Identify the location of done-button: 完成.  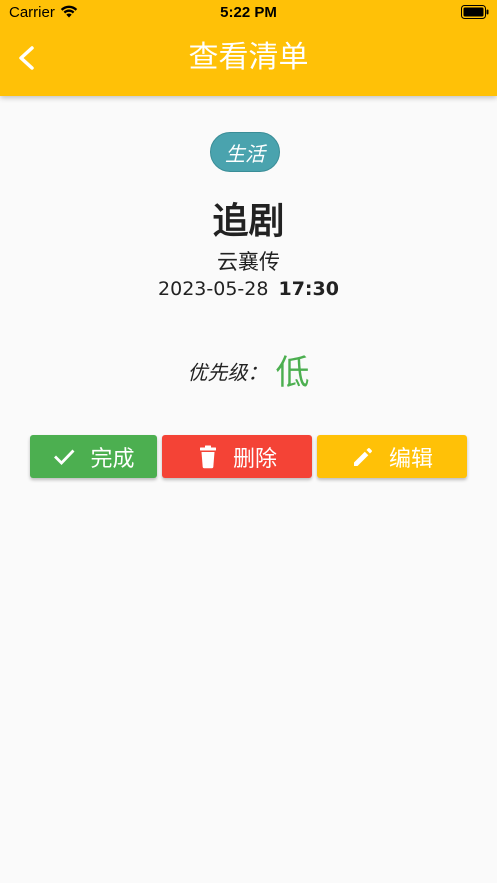
(93, 456).